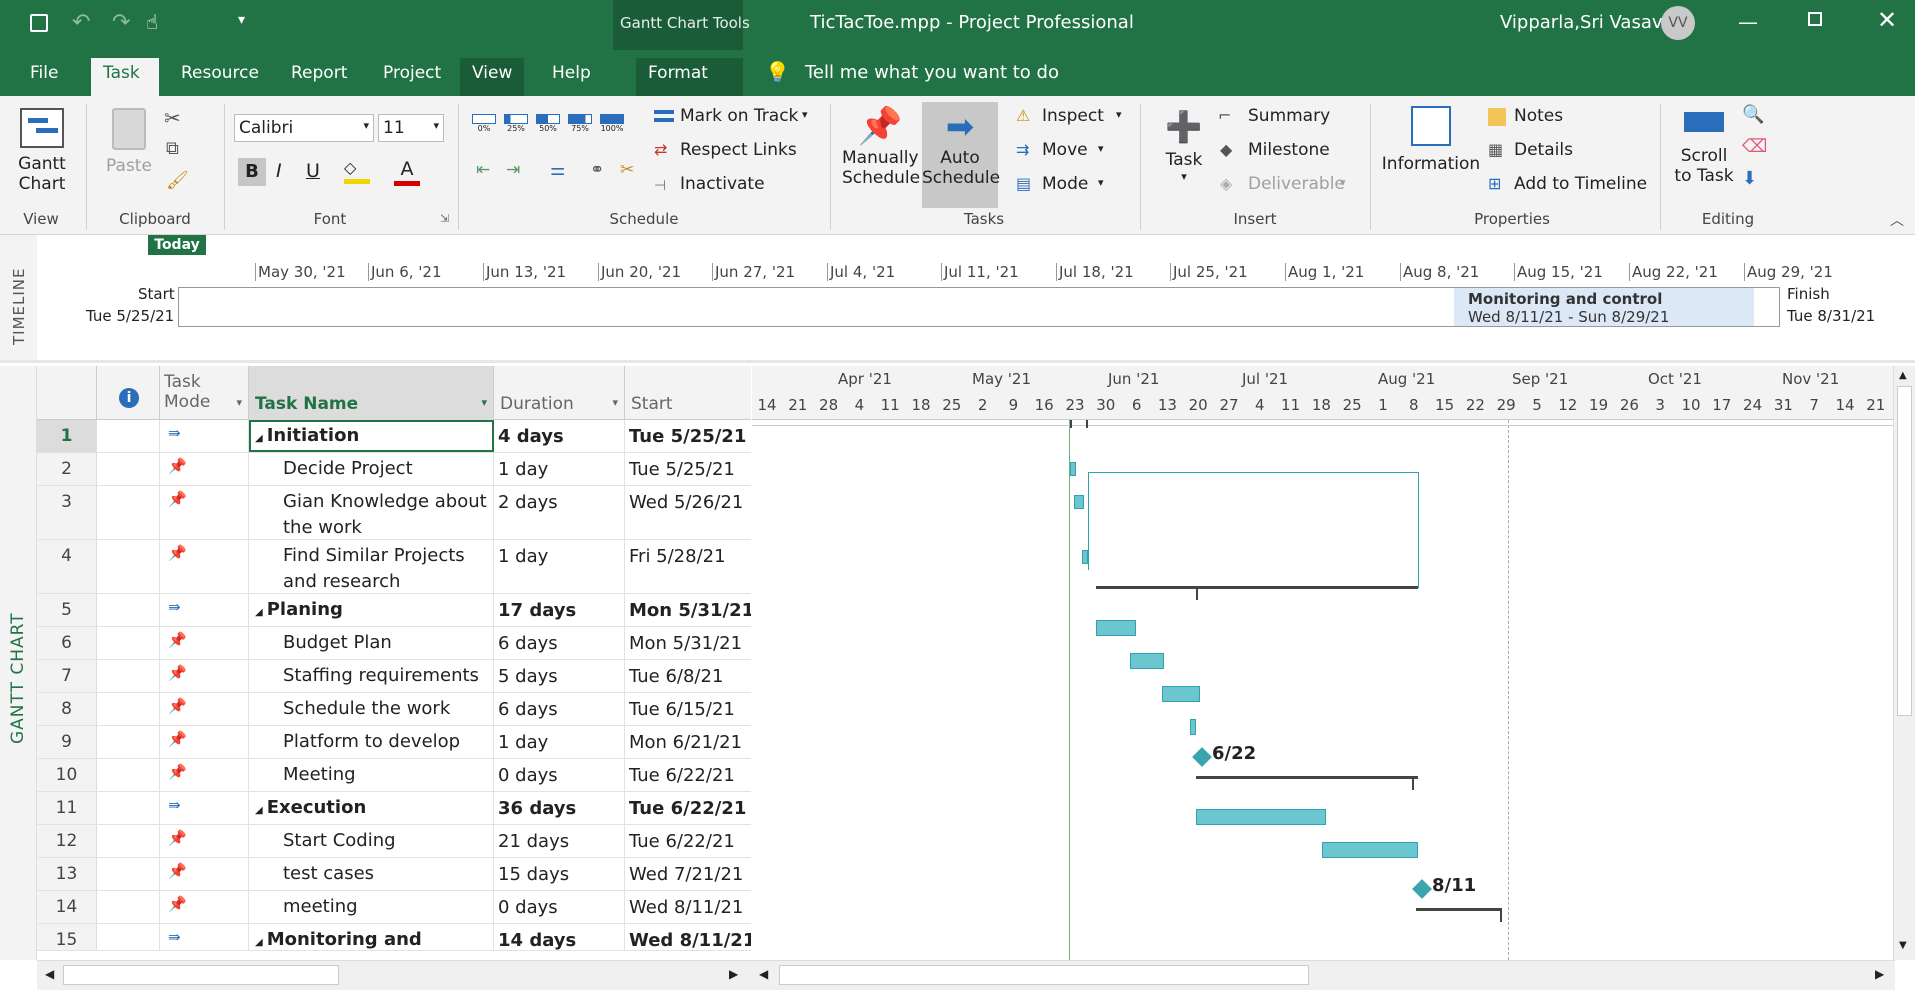  Describe the element at coordinates (734, 119) in the screenshot. I see `mark-on-track-button: Mark on Track ▾` at that location.